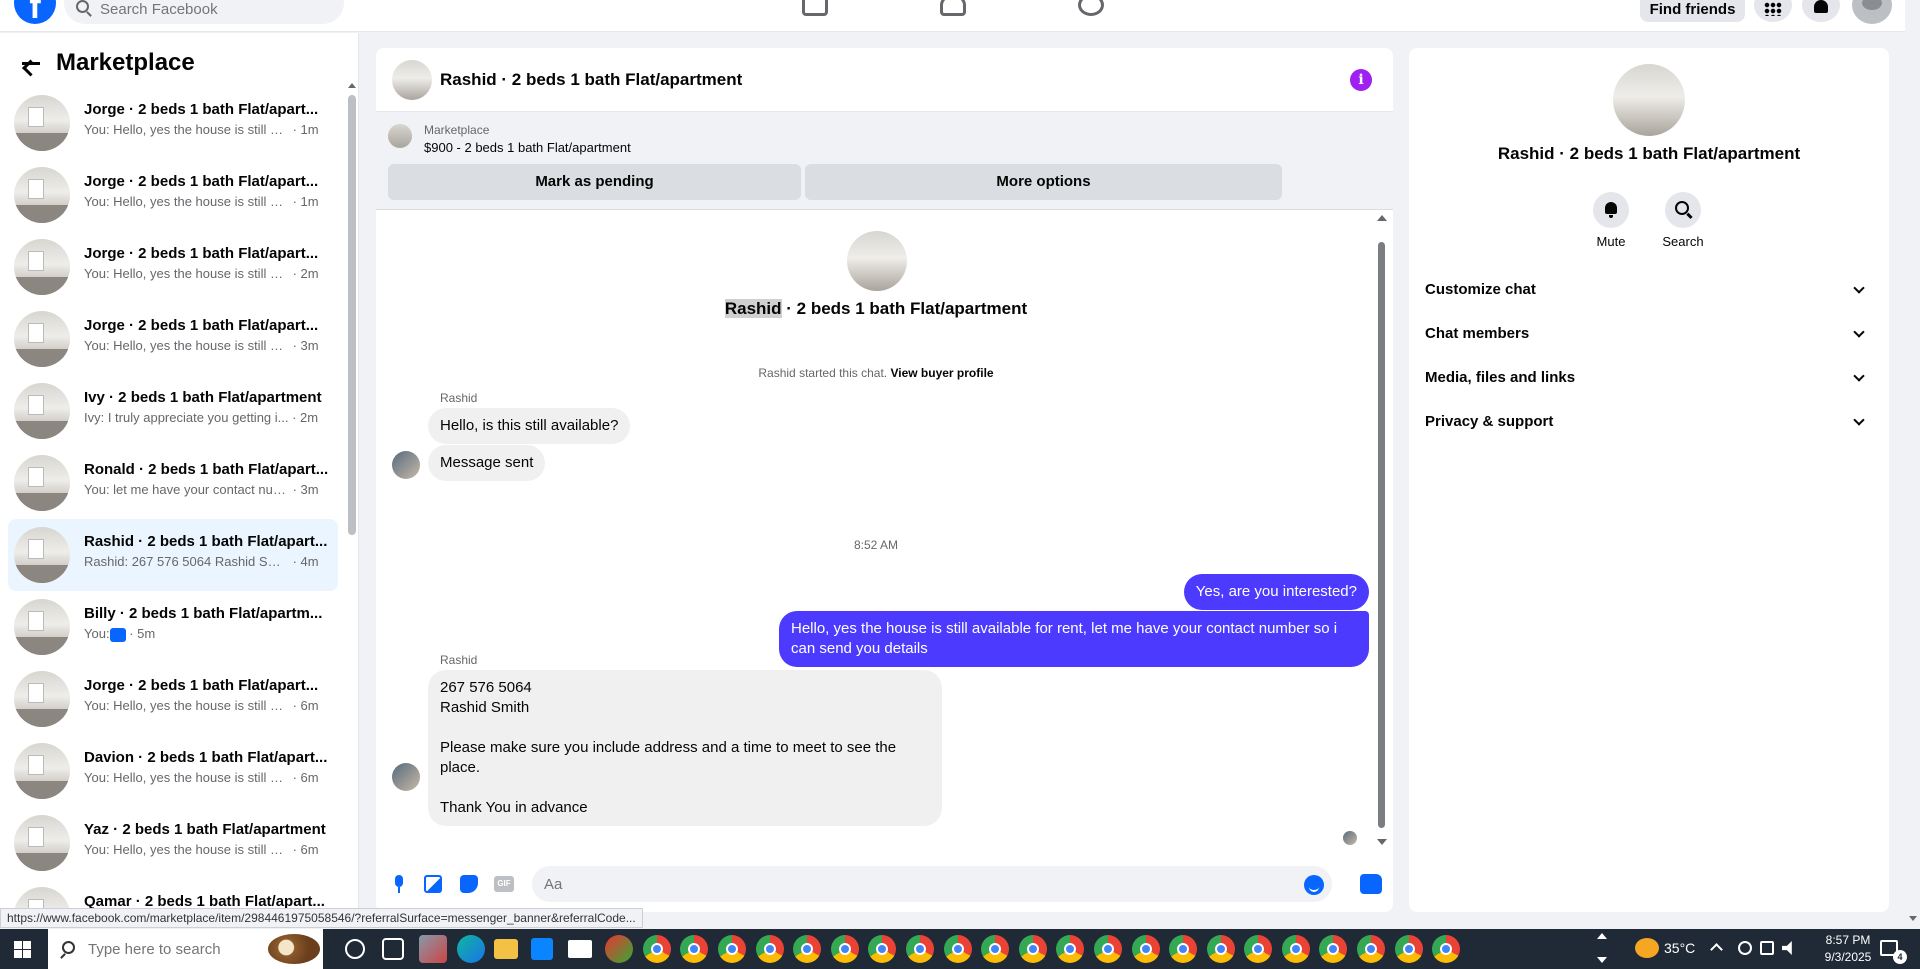 This screenshot has height=969, width=1920. Describe the element at coordinates (594, 182) in the screenshot. I see `mark-as-pending-button: Mark as pending` at that location.